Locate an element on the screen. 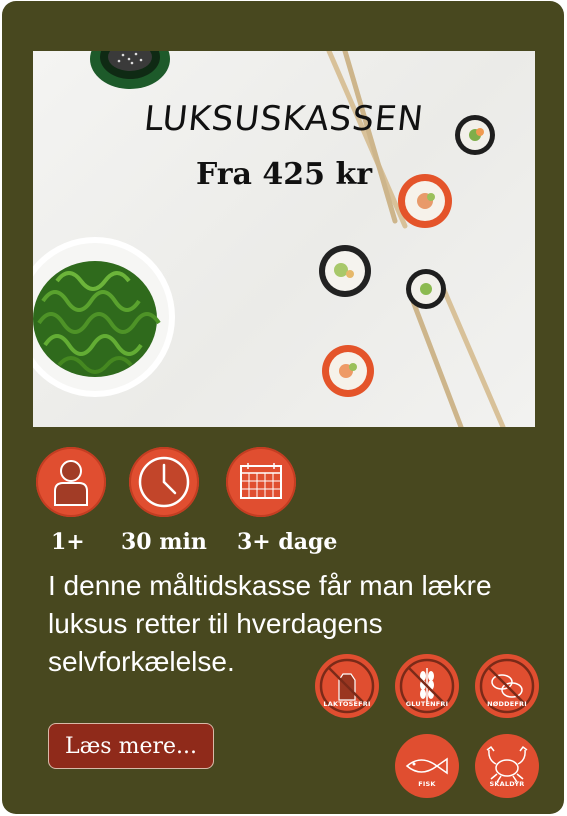 Image resolution: width=567 pixels, height=816 pixels. fish-icon is located at coordinates (426, 766).